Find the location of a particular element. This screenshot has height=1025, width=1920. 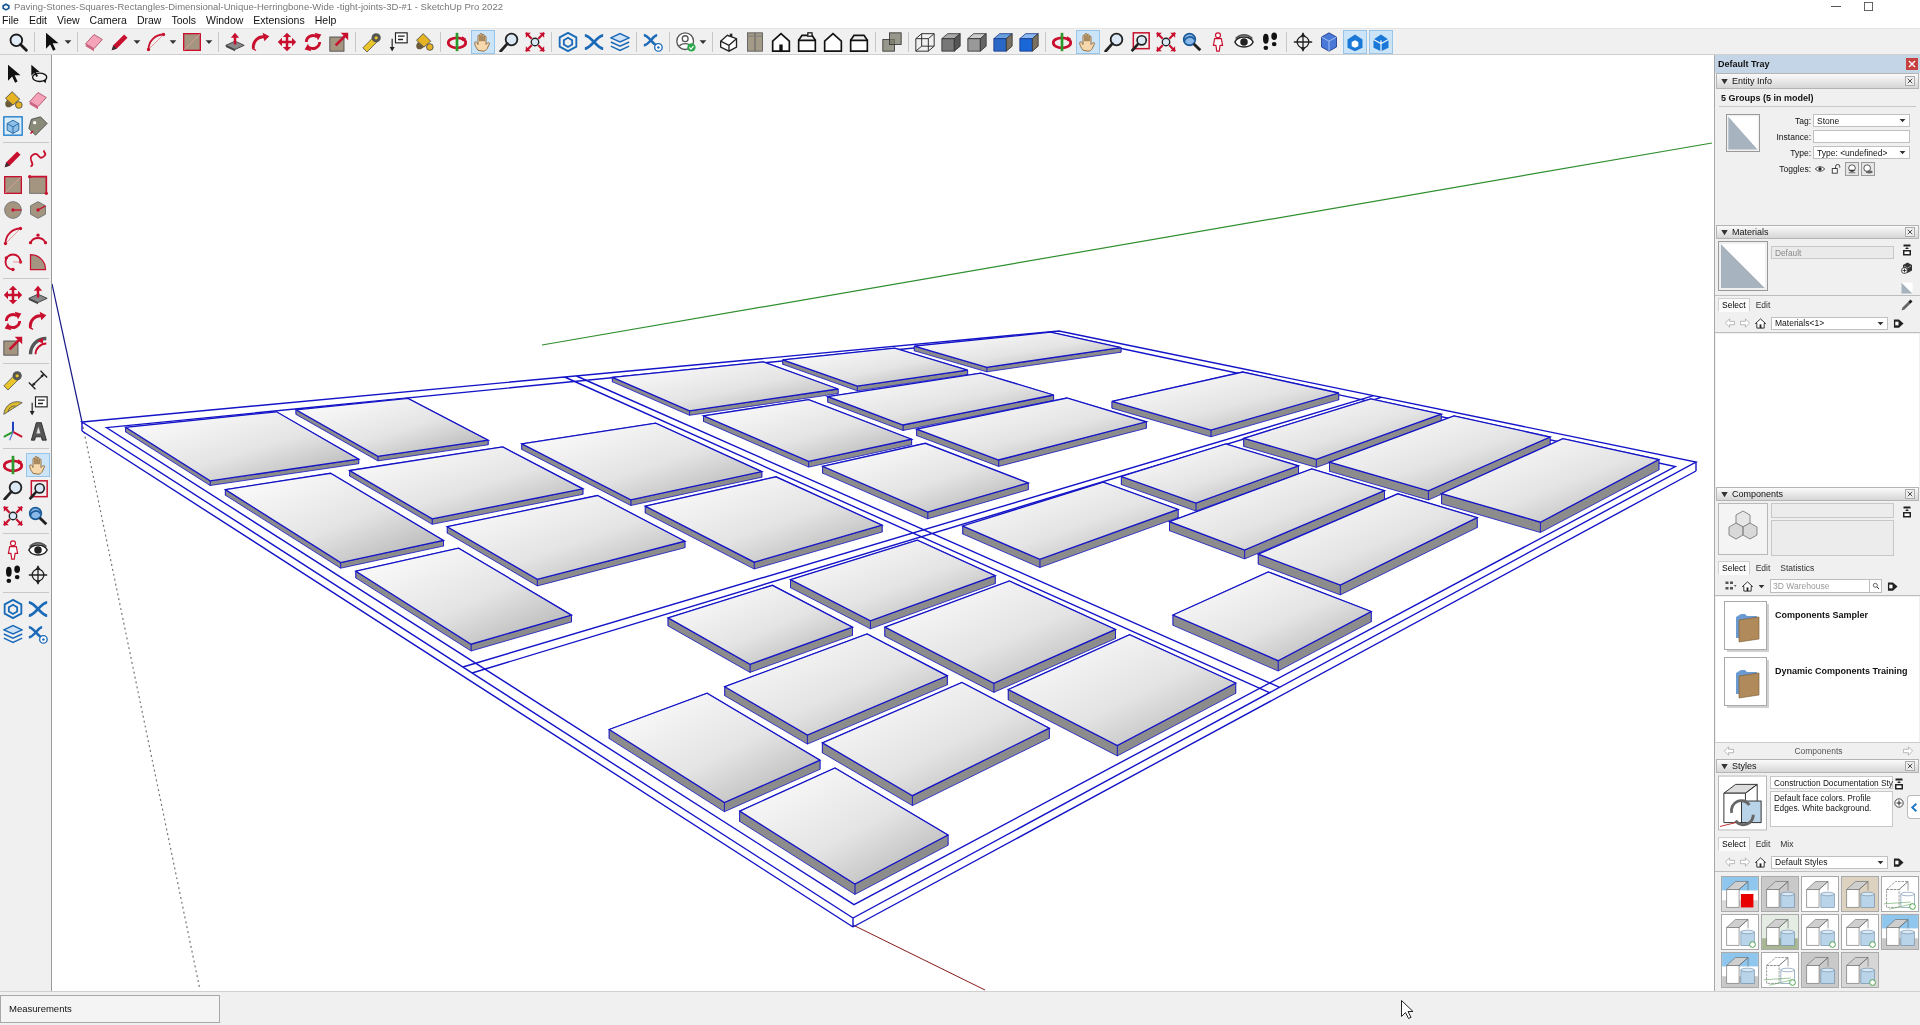

eyedropper-icon is located at coordinates (1907, 305).